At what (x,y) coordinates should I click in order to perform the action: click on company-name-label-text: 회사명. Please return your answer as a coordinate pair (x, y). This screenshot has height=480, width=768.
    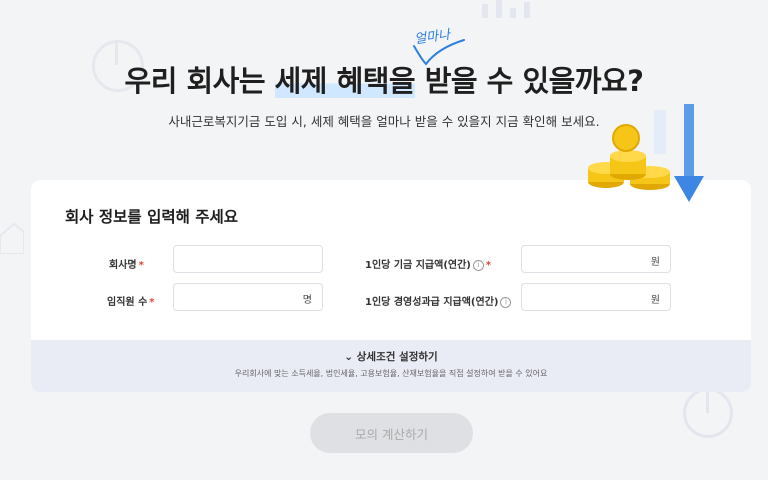
    Looking at the image, I should click on (123, 265).